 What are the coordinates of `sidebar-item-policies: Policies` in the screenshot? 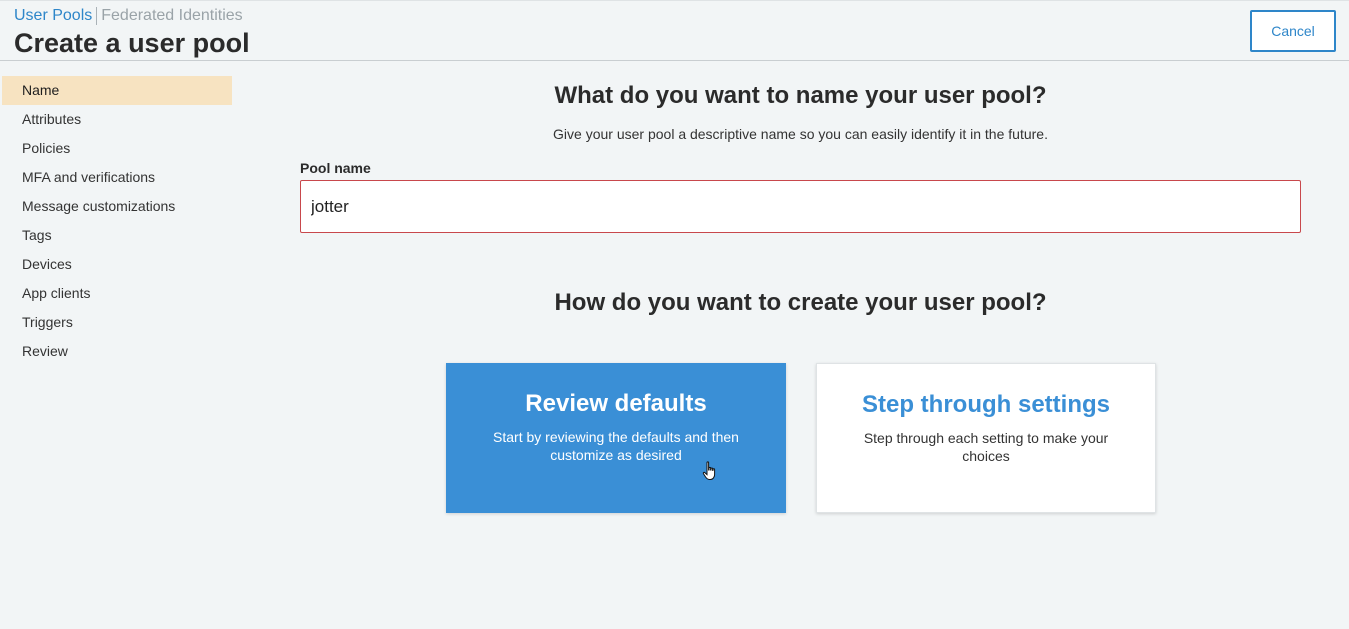 It's located at (117, 148).